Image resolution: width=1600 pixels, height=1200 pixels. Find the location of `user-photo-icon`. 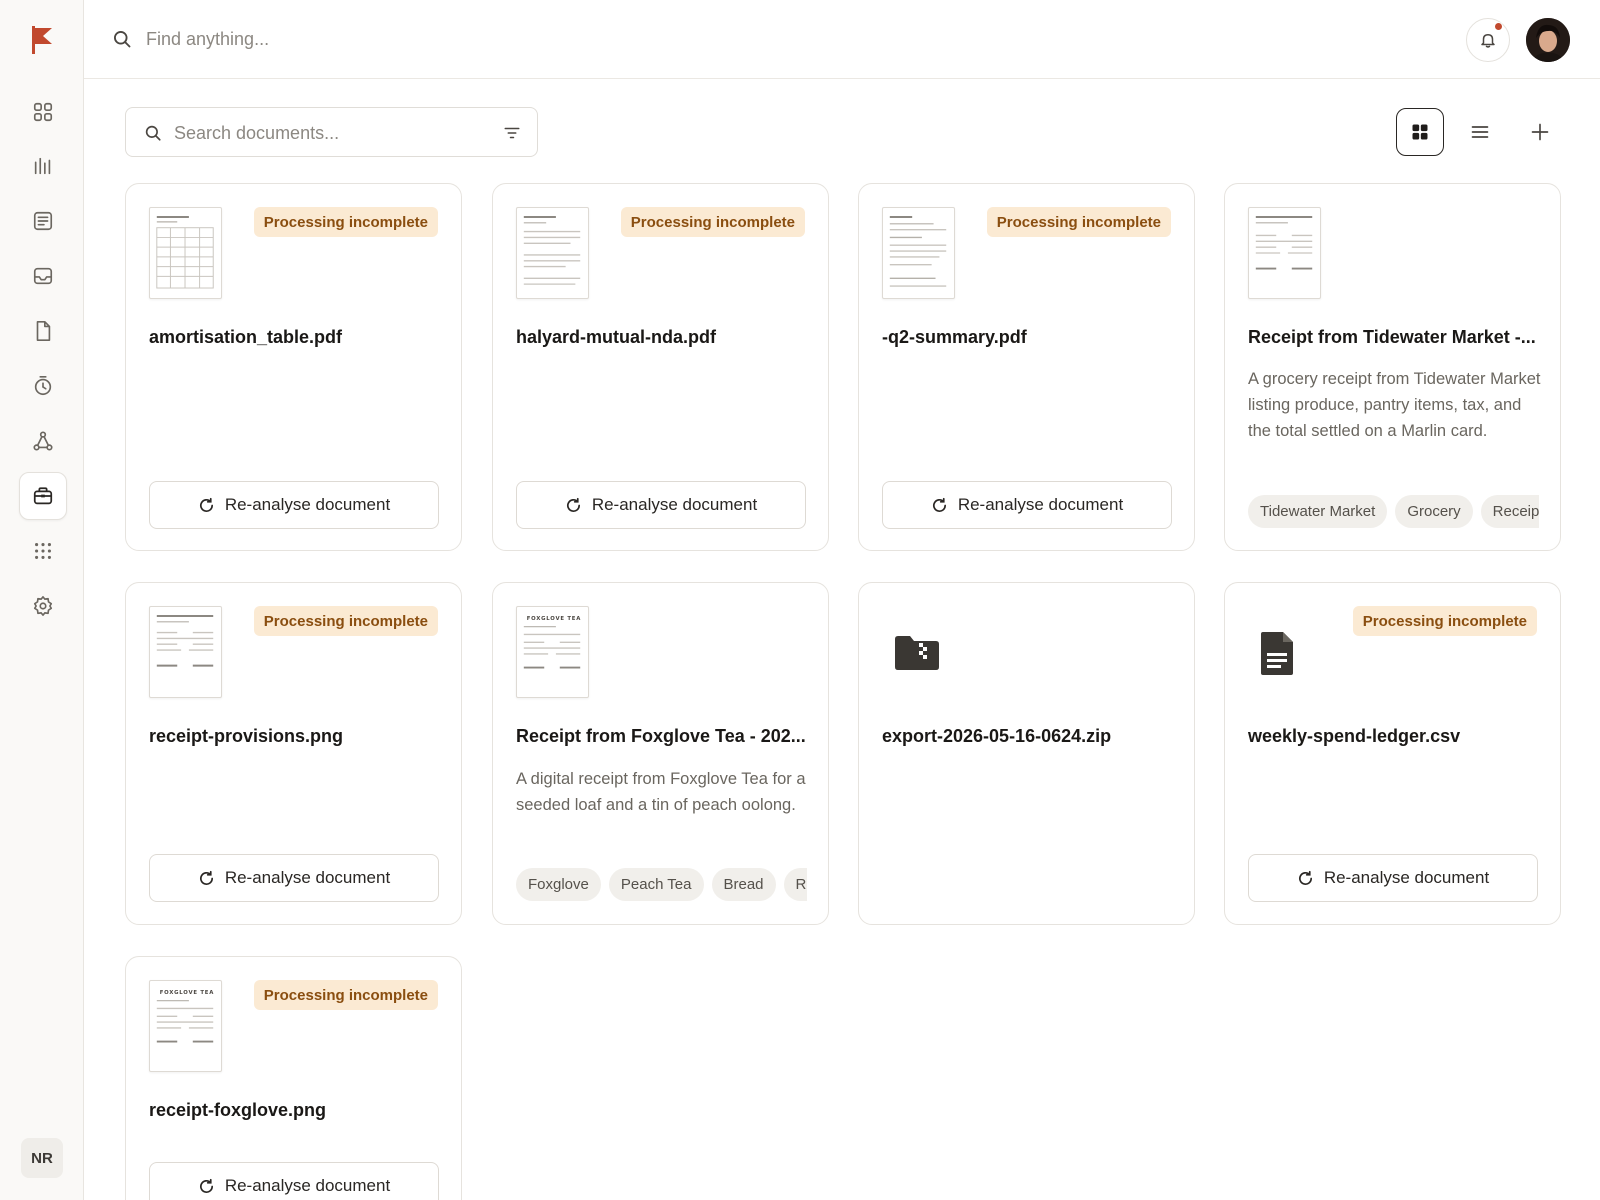

user-photo-icon is located at coordinates (1548, 40).